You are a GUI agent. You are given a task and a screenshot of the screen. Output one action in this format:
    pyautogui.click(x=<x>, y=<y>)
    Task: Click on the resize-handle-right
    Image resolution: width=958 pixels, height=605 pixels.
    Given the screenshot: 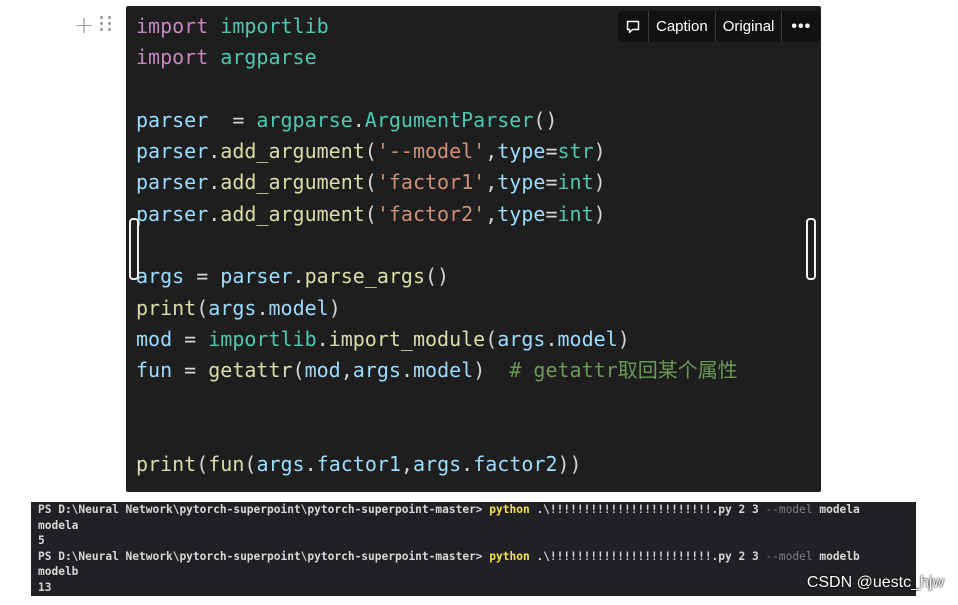 What is the action you would take?
    pyautogui.click(x=811, y=249)
    